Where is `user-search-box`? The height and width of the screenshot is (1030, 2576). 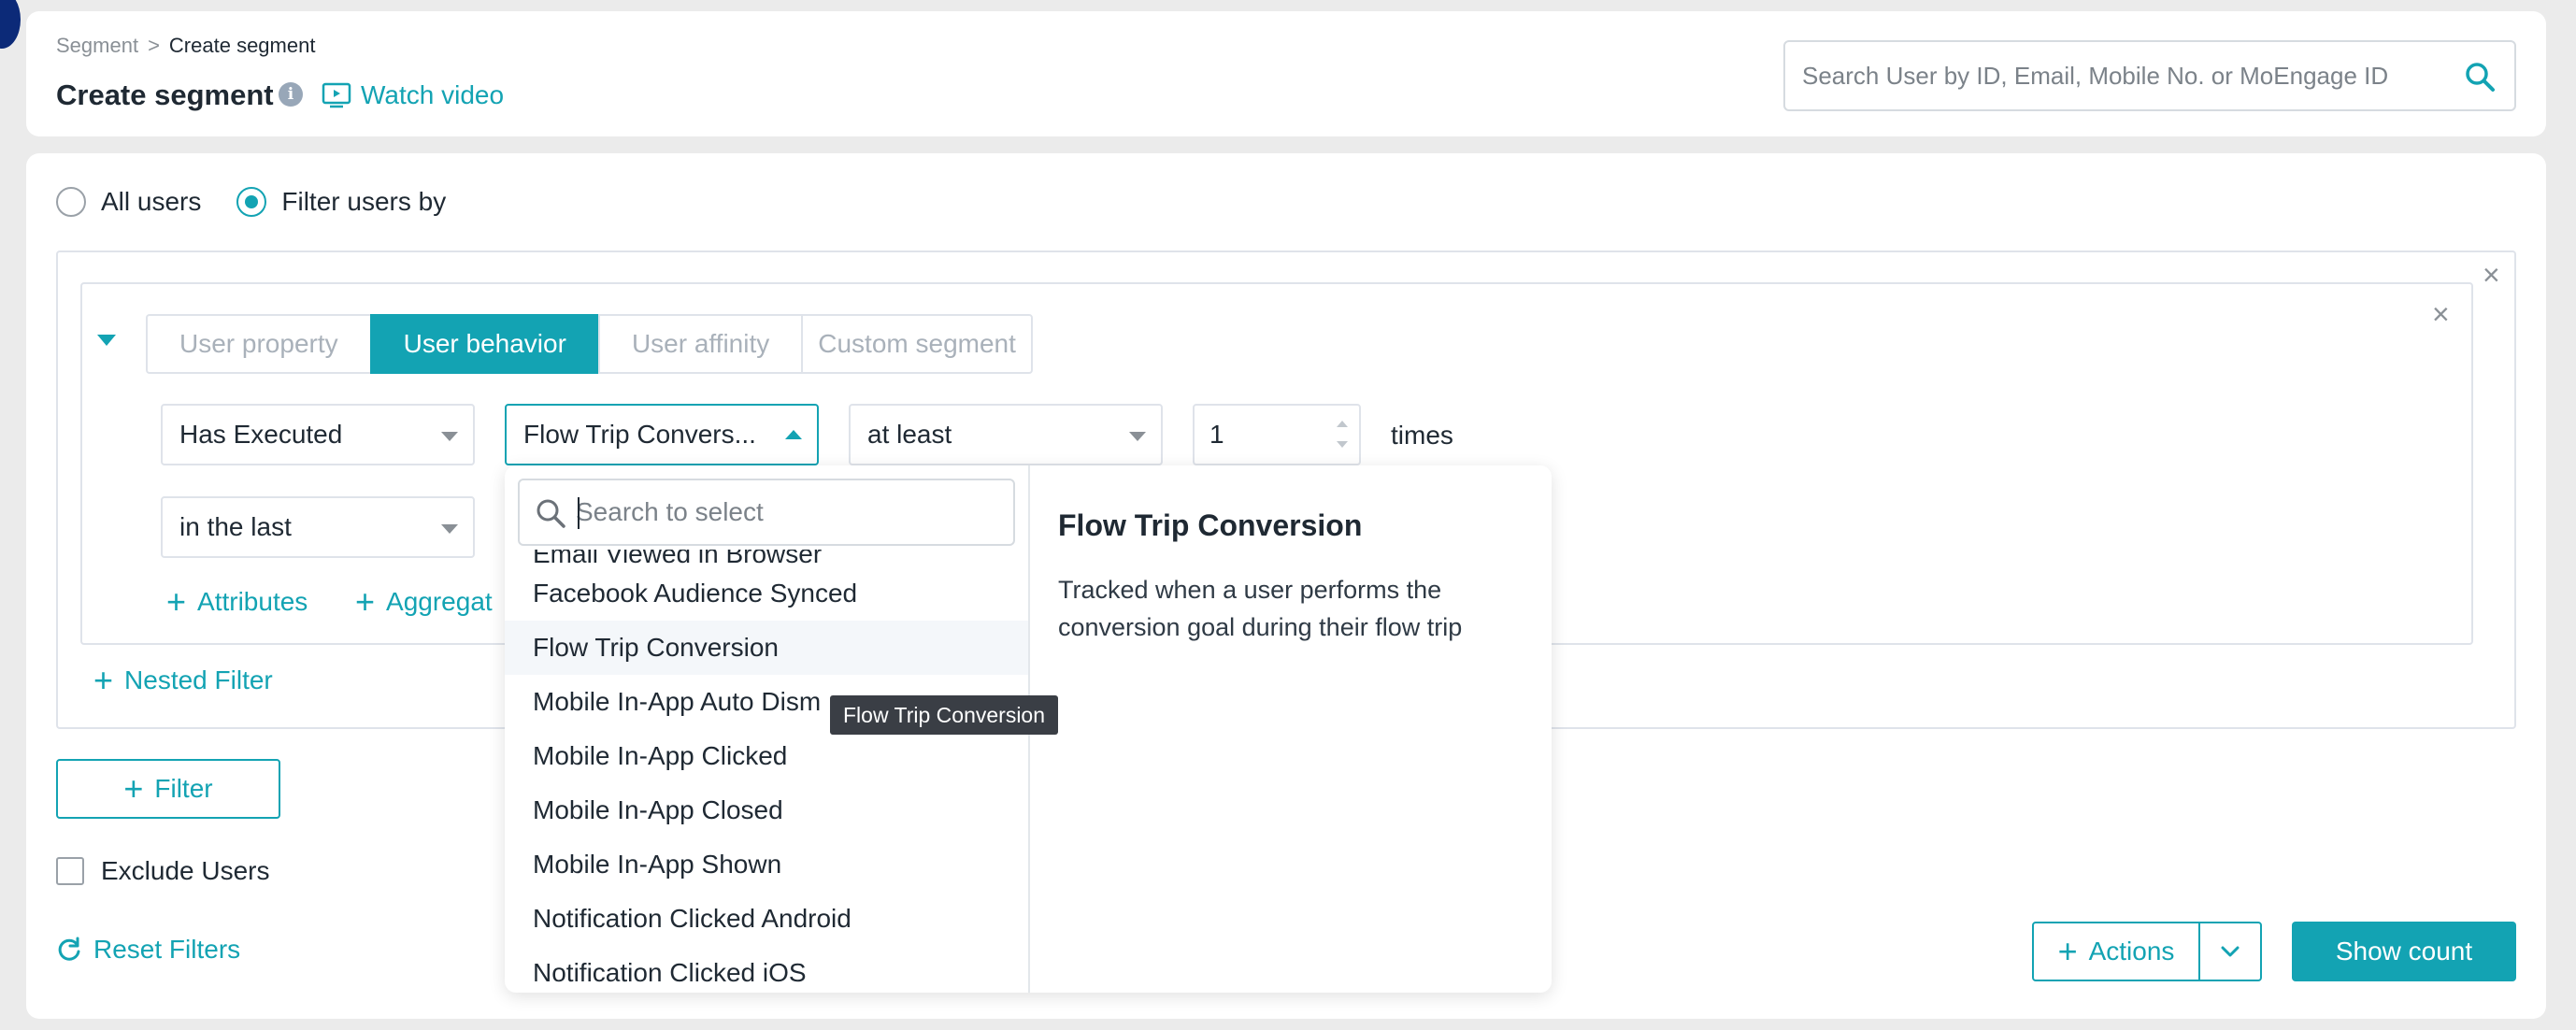
user-search-box is located at coordinates (2149, 75).